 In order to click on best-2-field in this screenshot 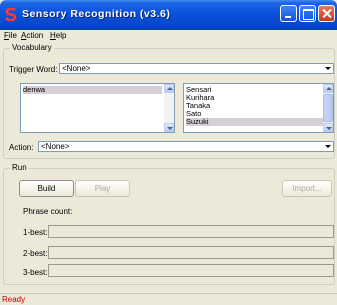, I will do `click(191, 252)`.